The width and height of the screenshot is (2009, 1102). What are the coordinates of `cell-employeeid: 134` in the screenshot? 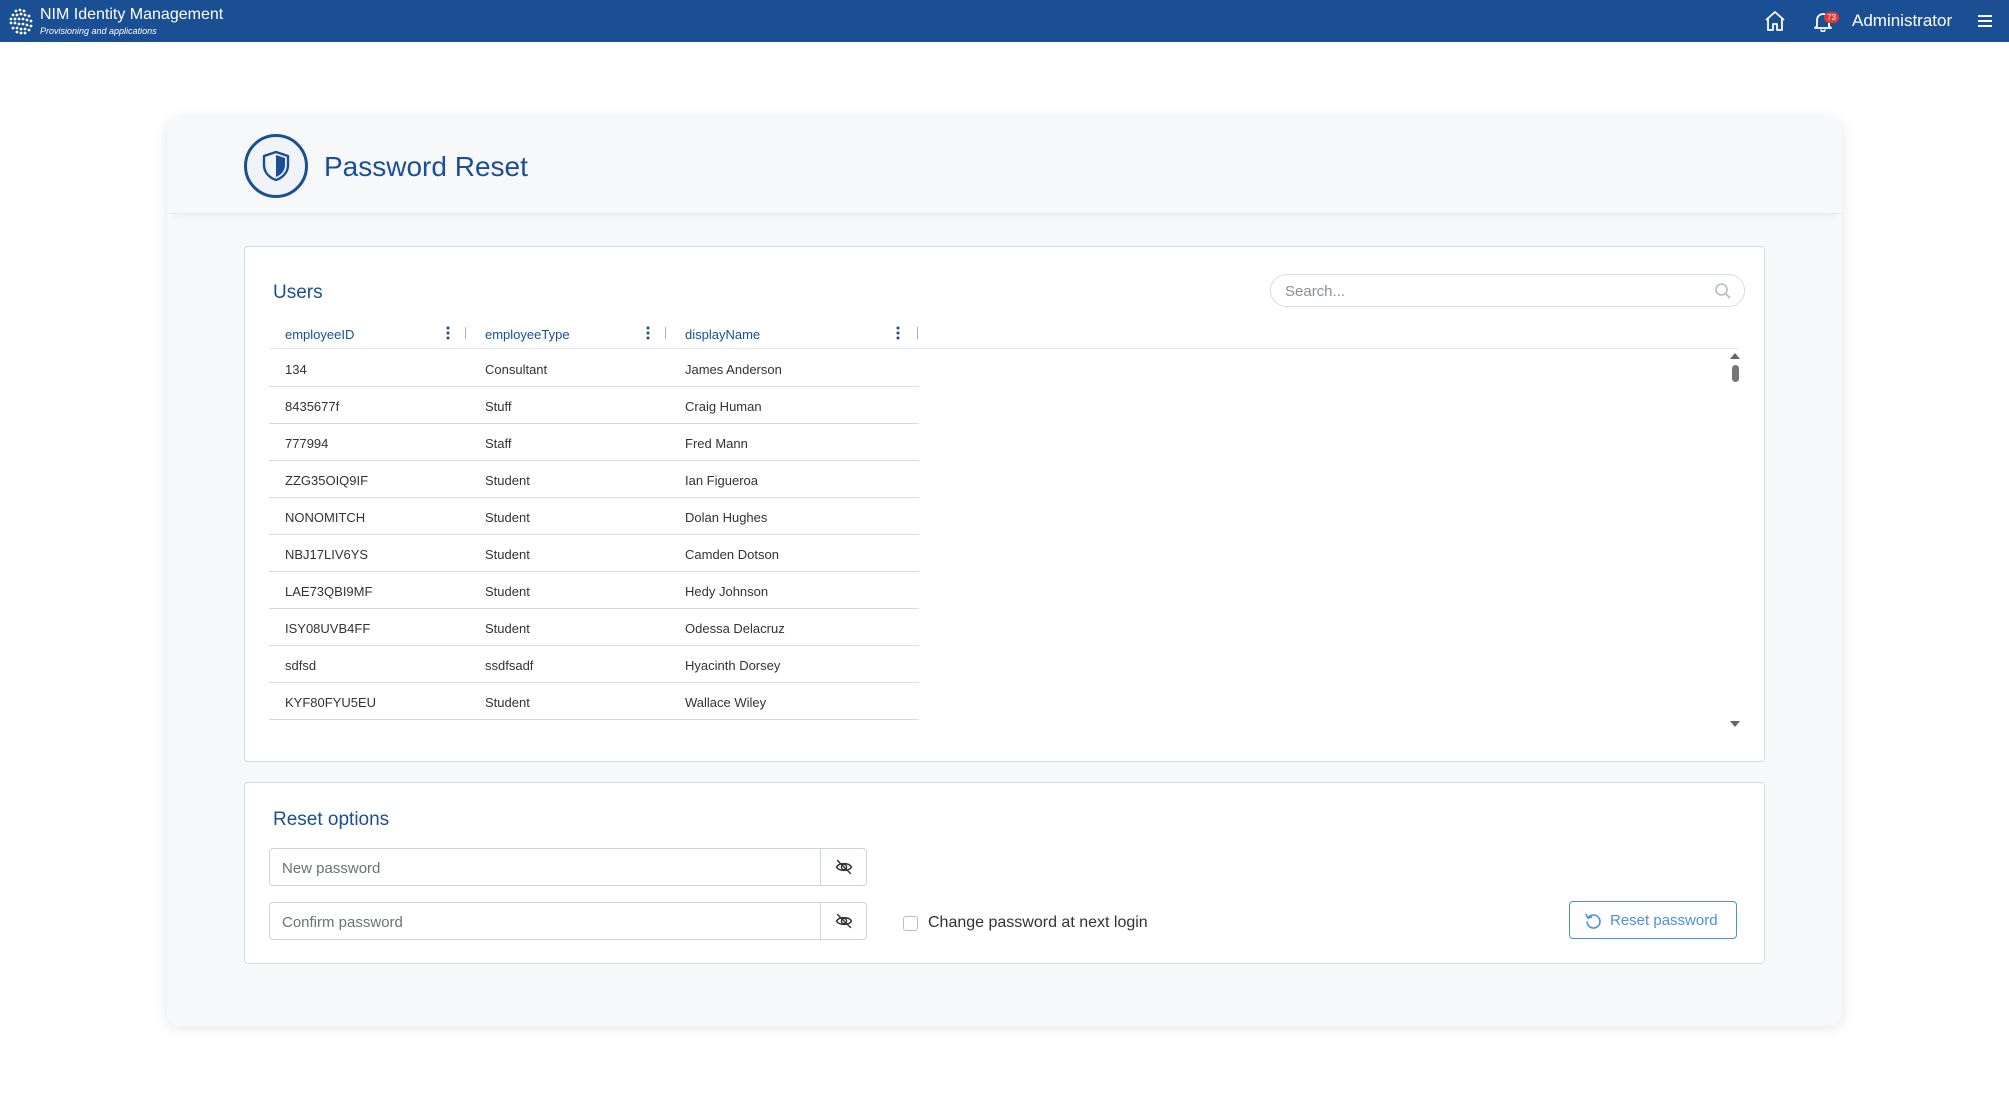 It's located at (296, 369).